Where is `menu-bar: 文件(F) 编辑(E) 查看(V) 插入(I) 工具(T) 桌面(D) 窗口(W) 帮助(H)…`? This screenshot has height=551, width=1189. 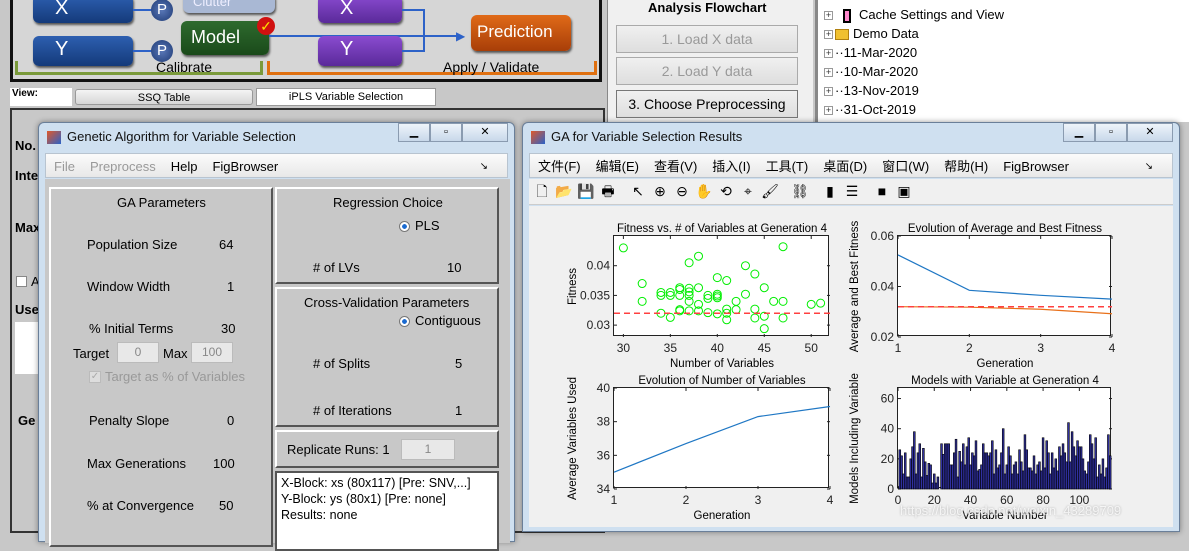 menu-bar: 文件(F) 编辑(E) 查看(V) 插入(I) 工具(T) 桌面(D) 窗口(W) 帮助(H)… is located at coordinates (851, 165).